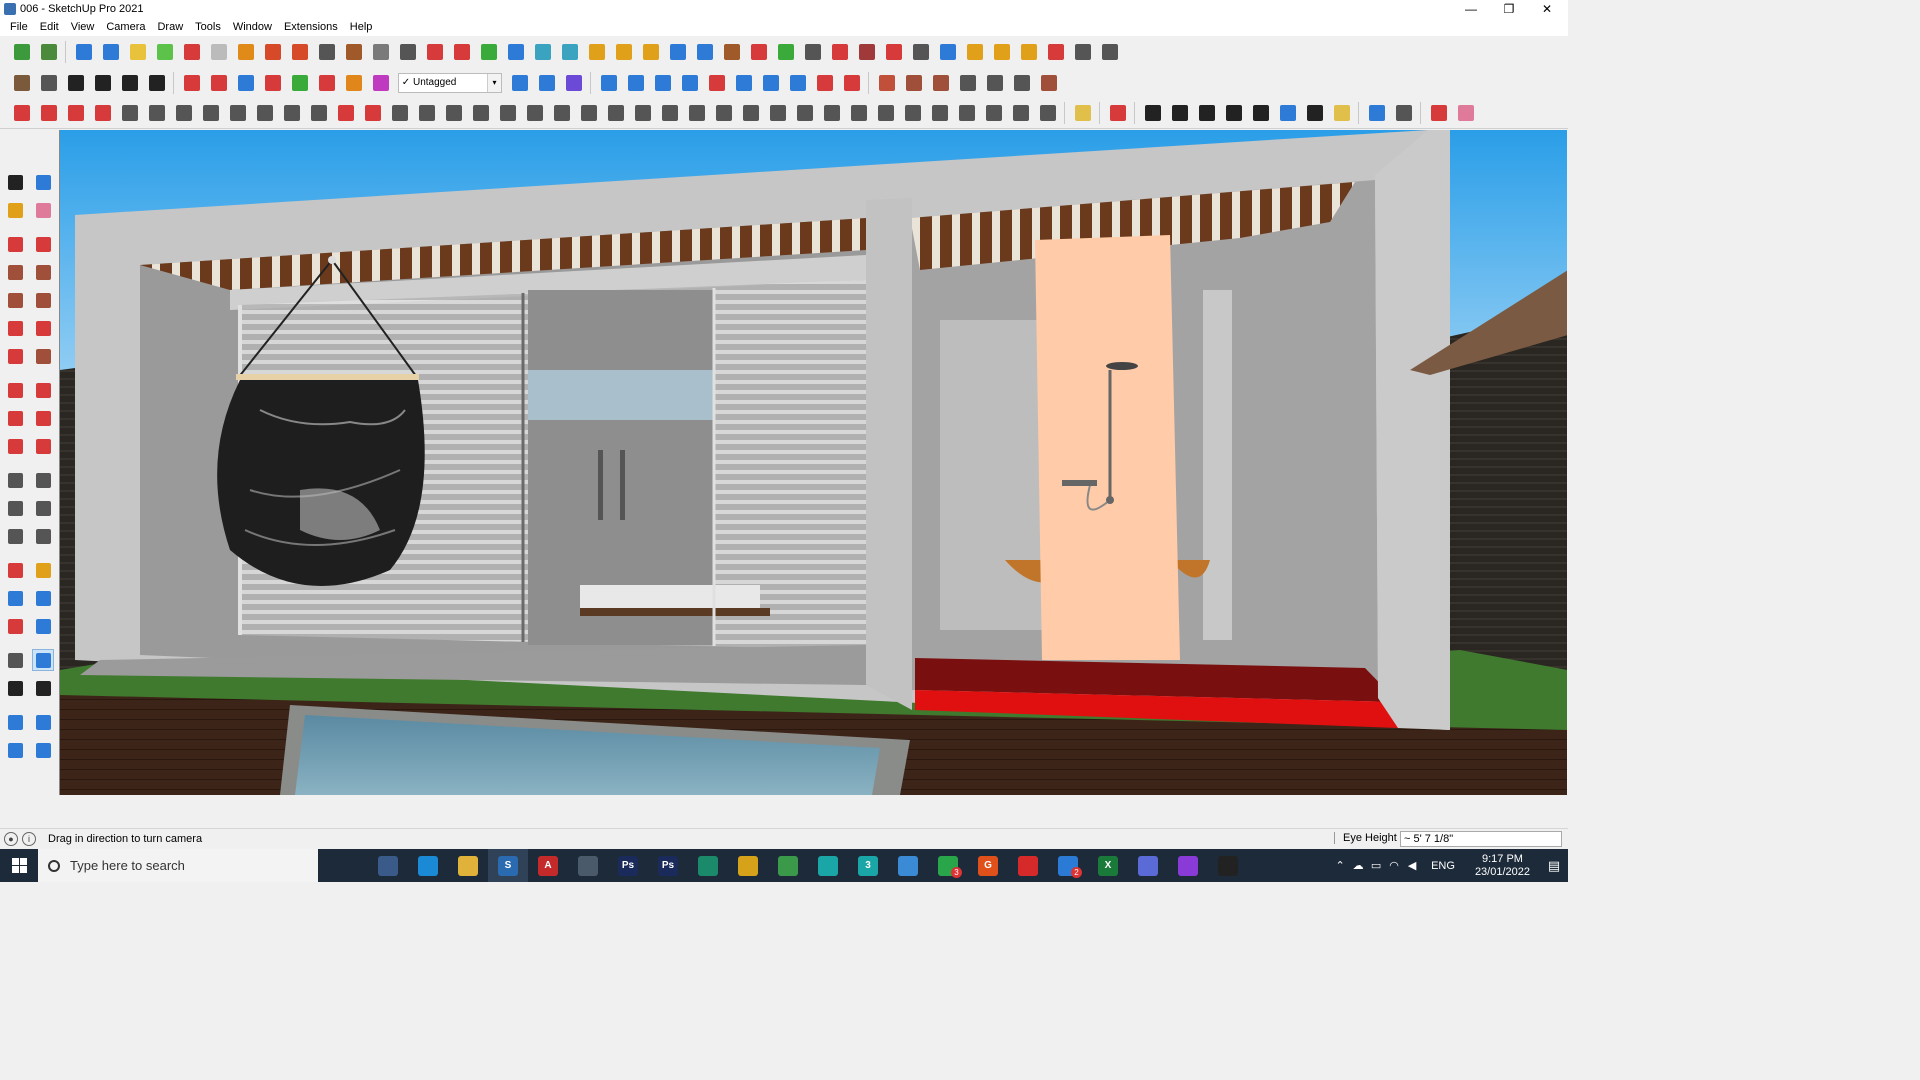 This screenshot has height=1080, width=1920. Describe the element at coordinates (561, 113) in the screenshot. I see `leaf2-button` at that location.